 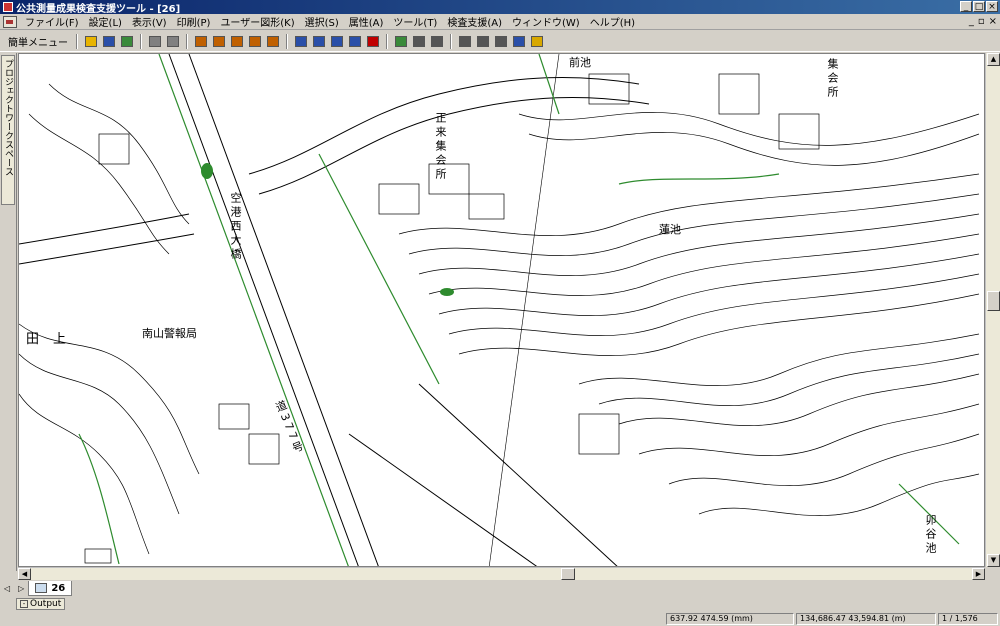 I want to click on select-rect-button, so click(x=301, y=41).